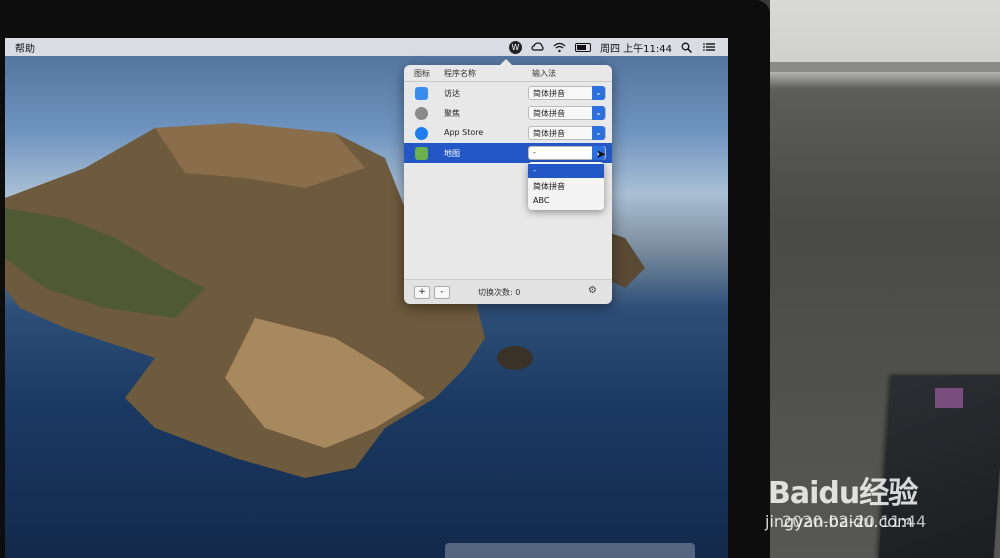 This screenshot has height=558, width=1000. Describe the element at coordinates (452, 113) in the screenshot. I see `row-name: 聚焦` at that location.